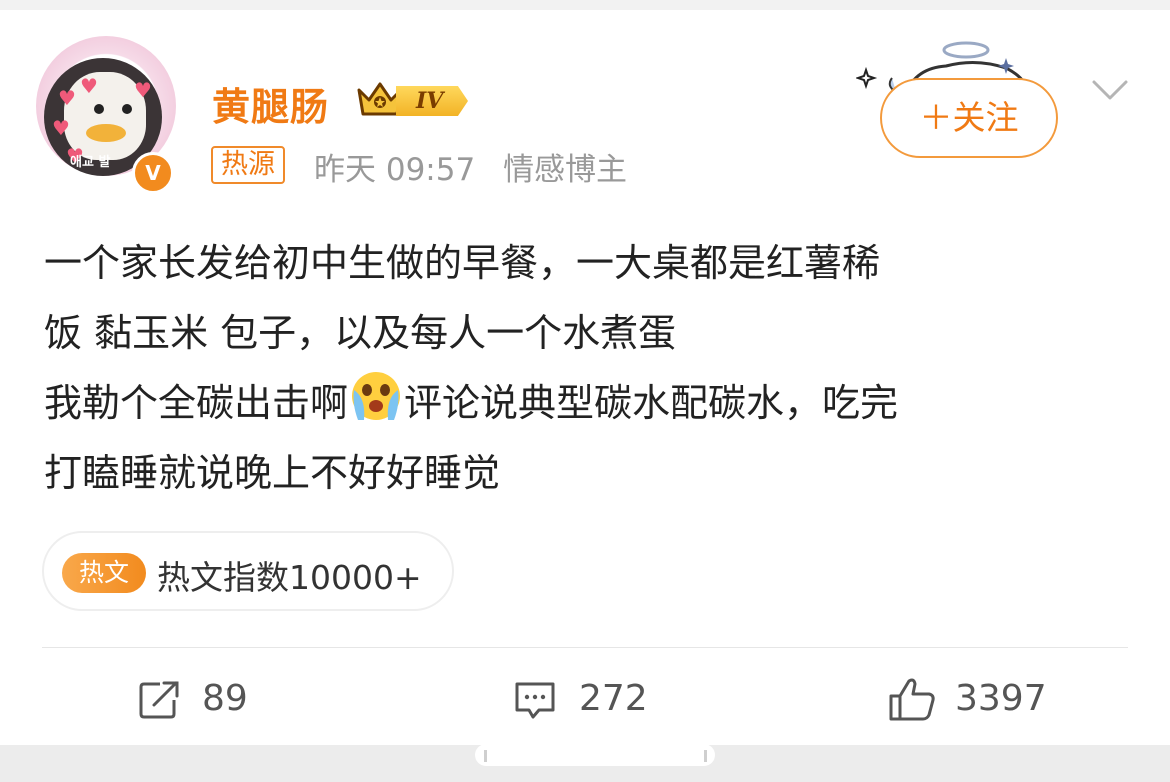  I want to click on post-text-line: 我勒个全碳出击啊 评论说典型碳水配碳水，吃完, so click(589, 403).